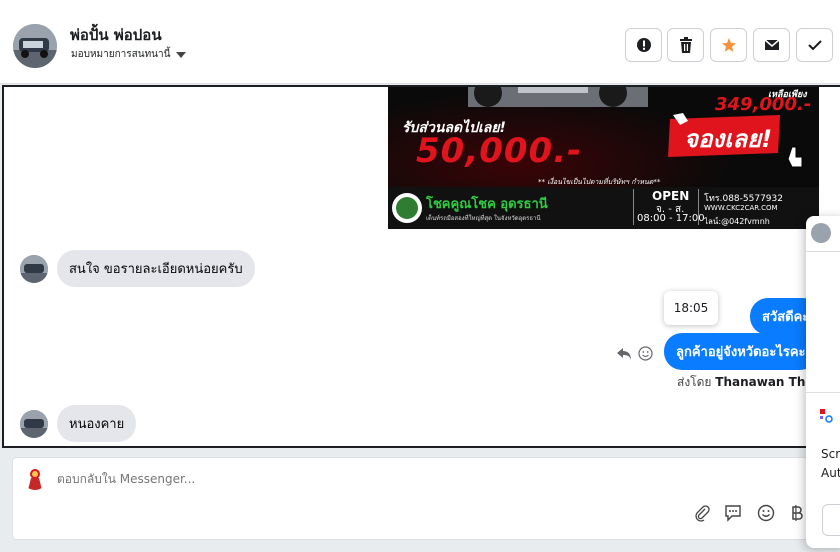 Image resolution: width=840 pixels, height=552 pixels. I want to click on message-row-incoming: หนองคาย, so click(78, 423).